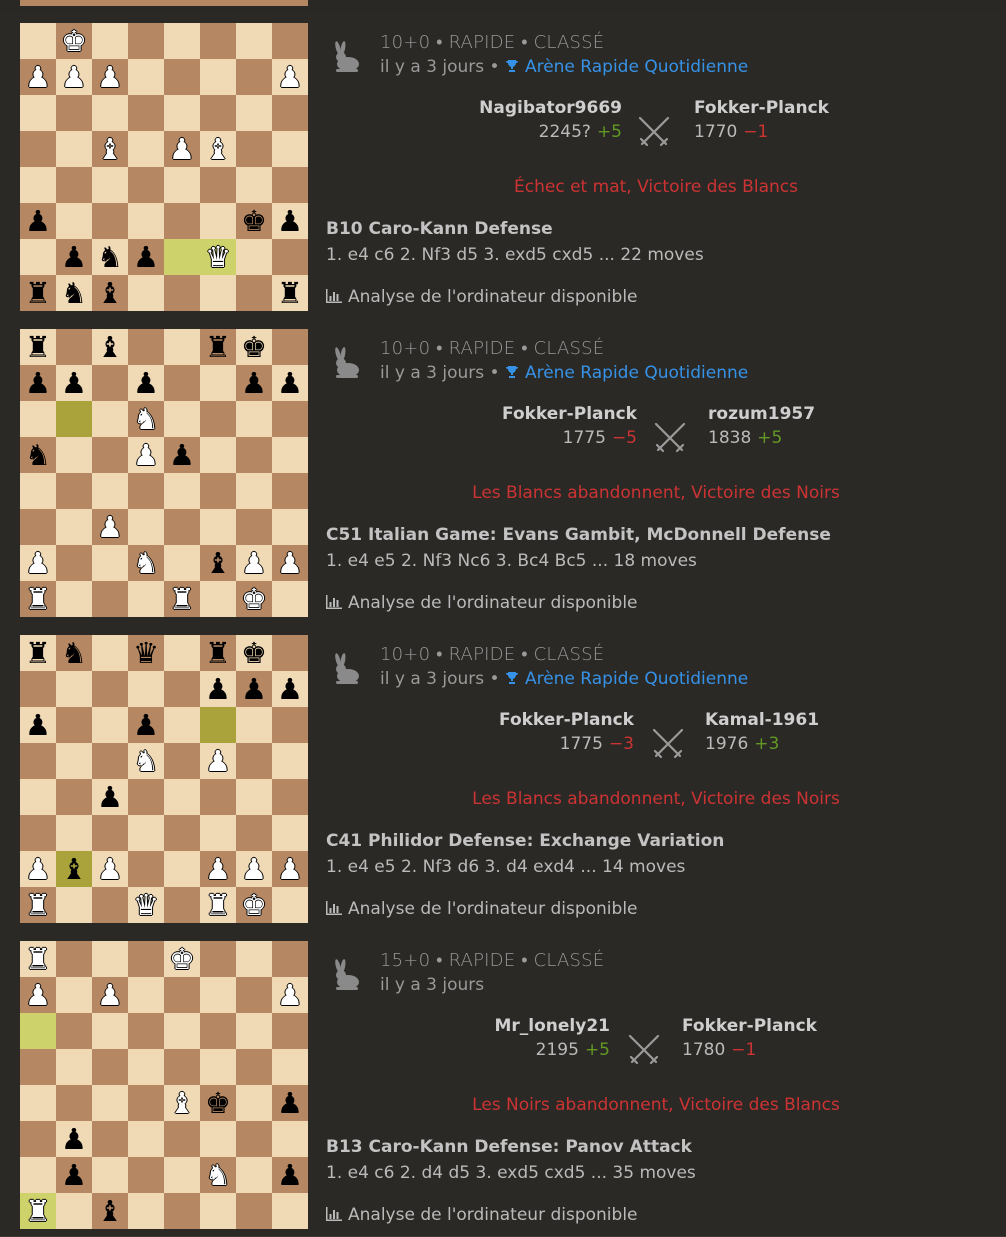  I want to click on black-piece: ♞, so click(74, 293).